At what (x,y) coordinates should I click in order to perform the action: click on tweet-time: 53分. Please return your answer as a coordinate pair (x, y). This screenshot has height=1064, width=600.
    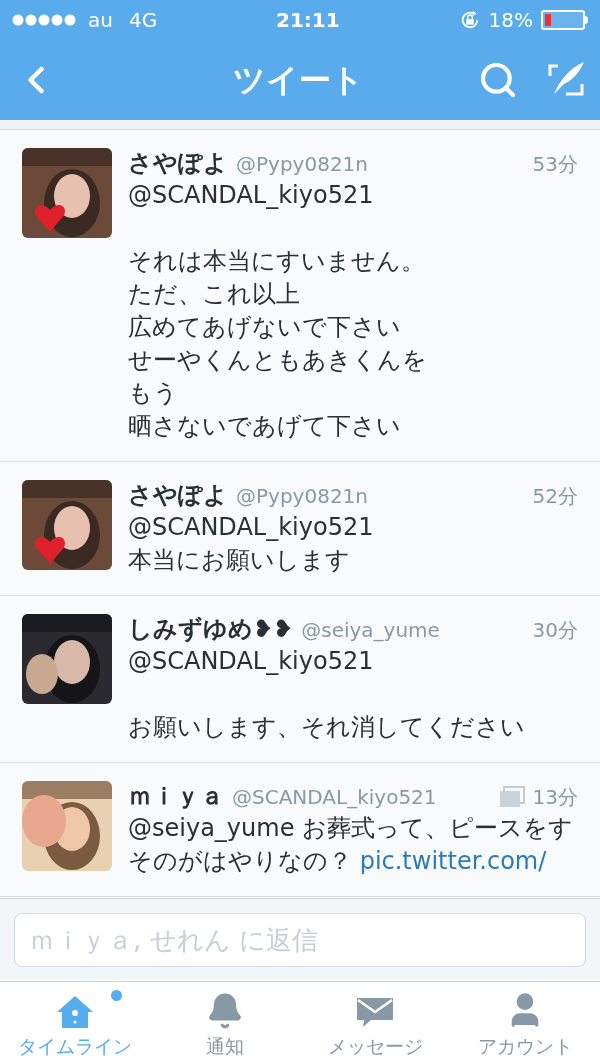
    Looking at the image, I should click on (555, 164).